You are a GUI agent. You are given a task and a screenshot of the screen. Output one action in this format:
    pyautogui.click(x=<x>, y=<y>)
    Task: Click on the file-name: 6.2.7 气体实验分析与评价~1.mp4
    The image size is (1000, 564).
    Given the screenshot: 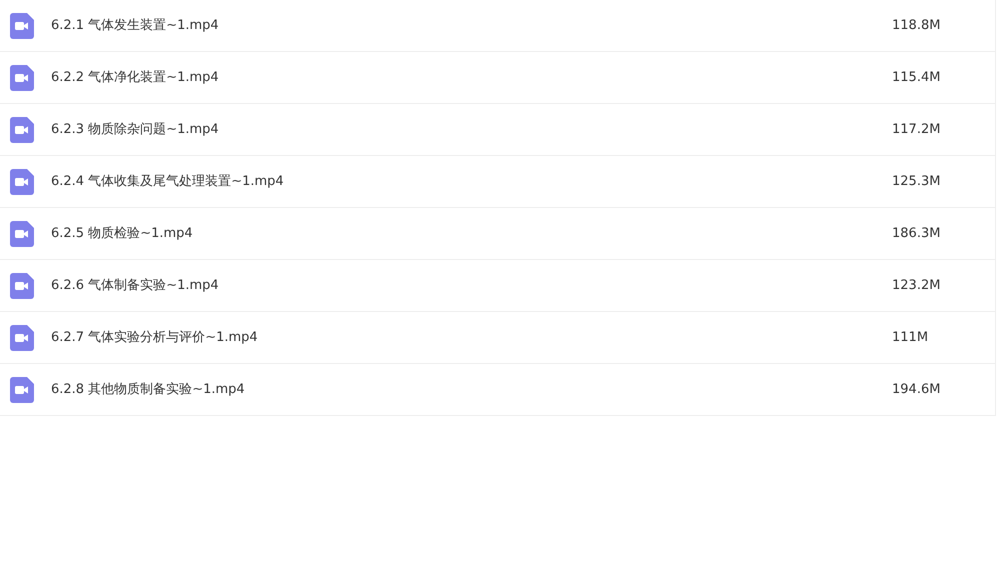 What is the action you would take?
    pyautogui.click(x=154, y=337)
    